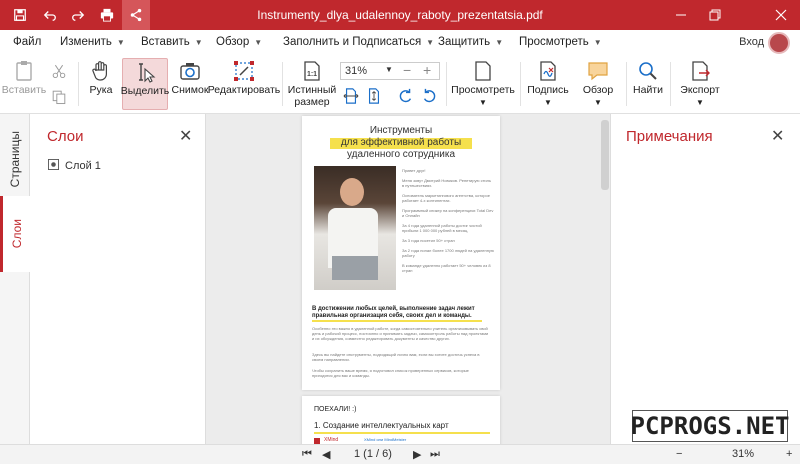 This screenshot has height=464, width=800. What do you see at coordinates (779, 43) in the screenshot?
I see `avatar` at bounding box center [779, 43].